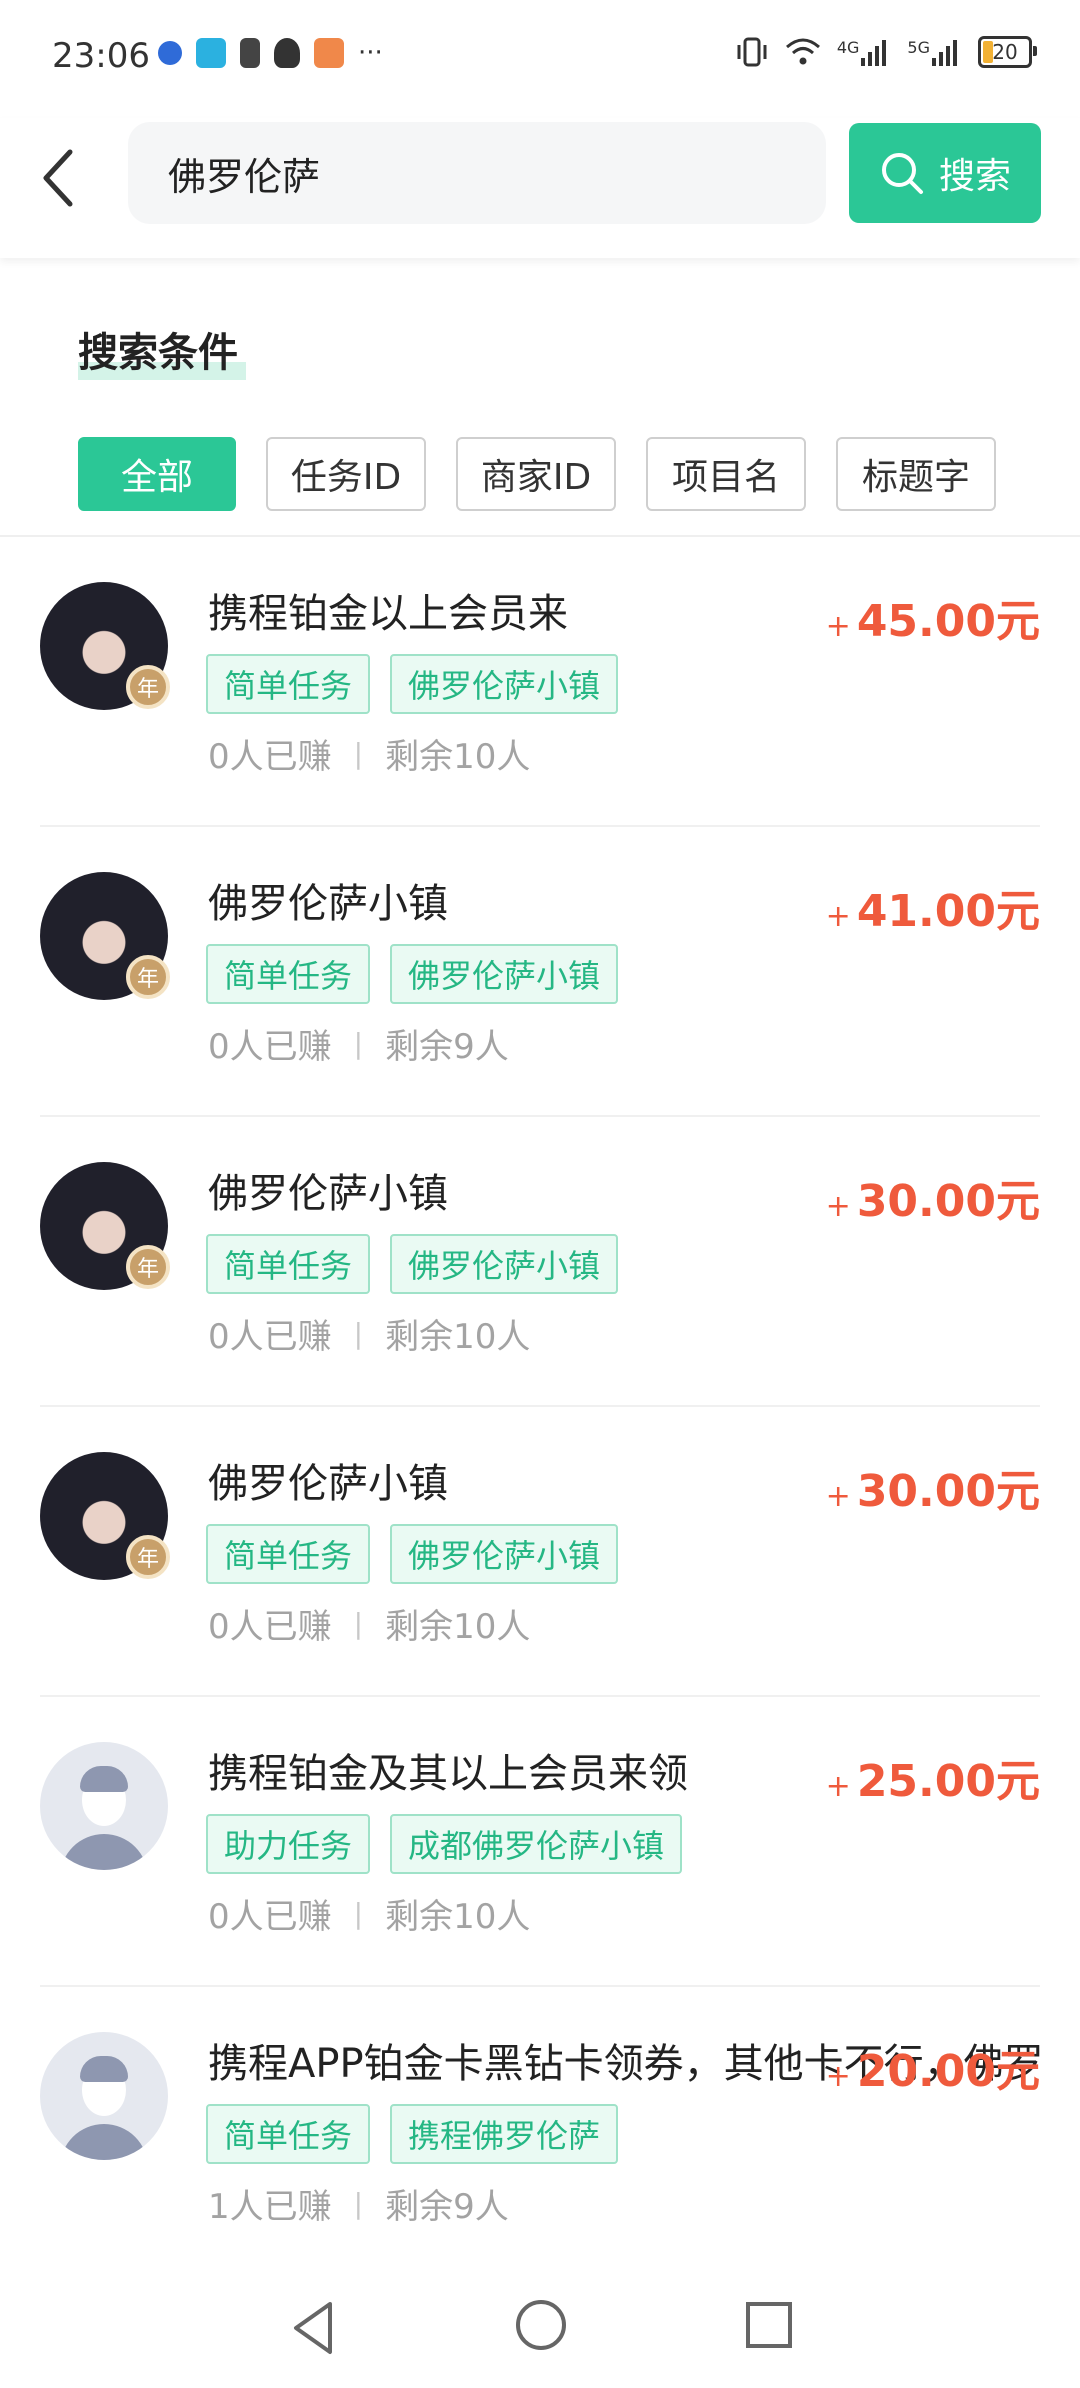 This screenshot has width=1080, height=2388. What do you see at coordinates (170, 53) in the screenshot?
I see `app-icon-blue` at bounding box center [170, 53].